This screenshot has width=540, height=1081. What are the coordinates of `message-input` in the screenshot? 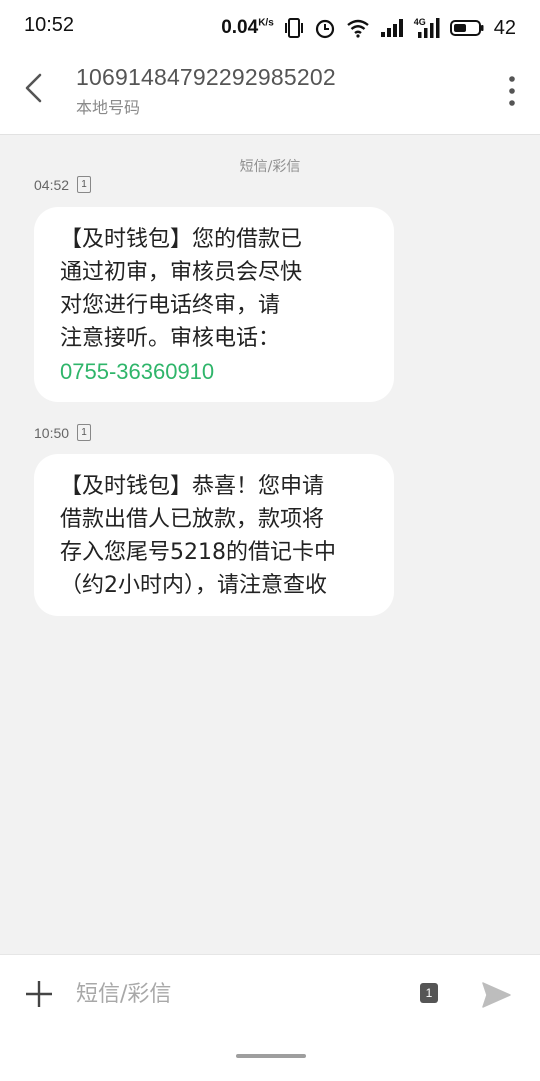 It's located at (236, 994).